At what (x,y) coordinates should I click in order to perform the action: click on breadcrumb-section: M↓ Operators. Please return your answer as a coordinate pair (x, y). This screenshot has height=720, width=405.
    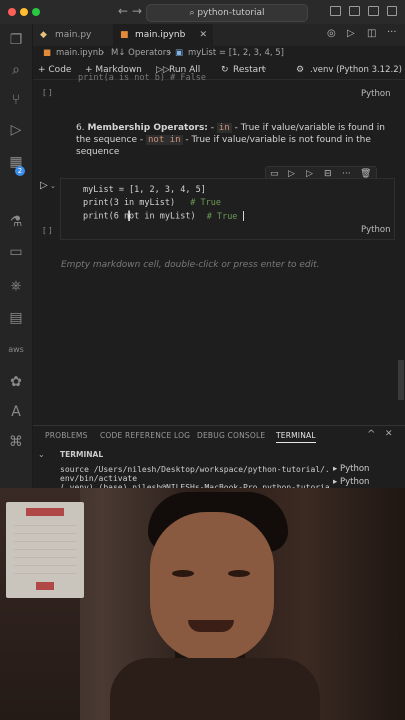
    Looking at the image, I should click on (141, 53).